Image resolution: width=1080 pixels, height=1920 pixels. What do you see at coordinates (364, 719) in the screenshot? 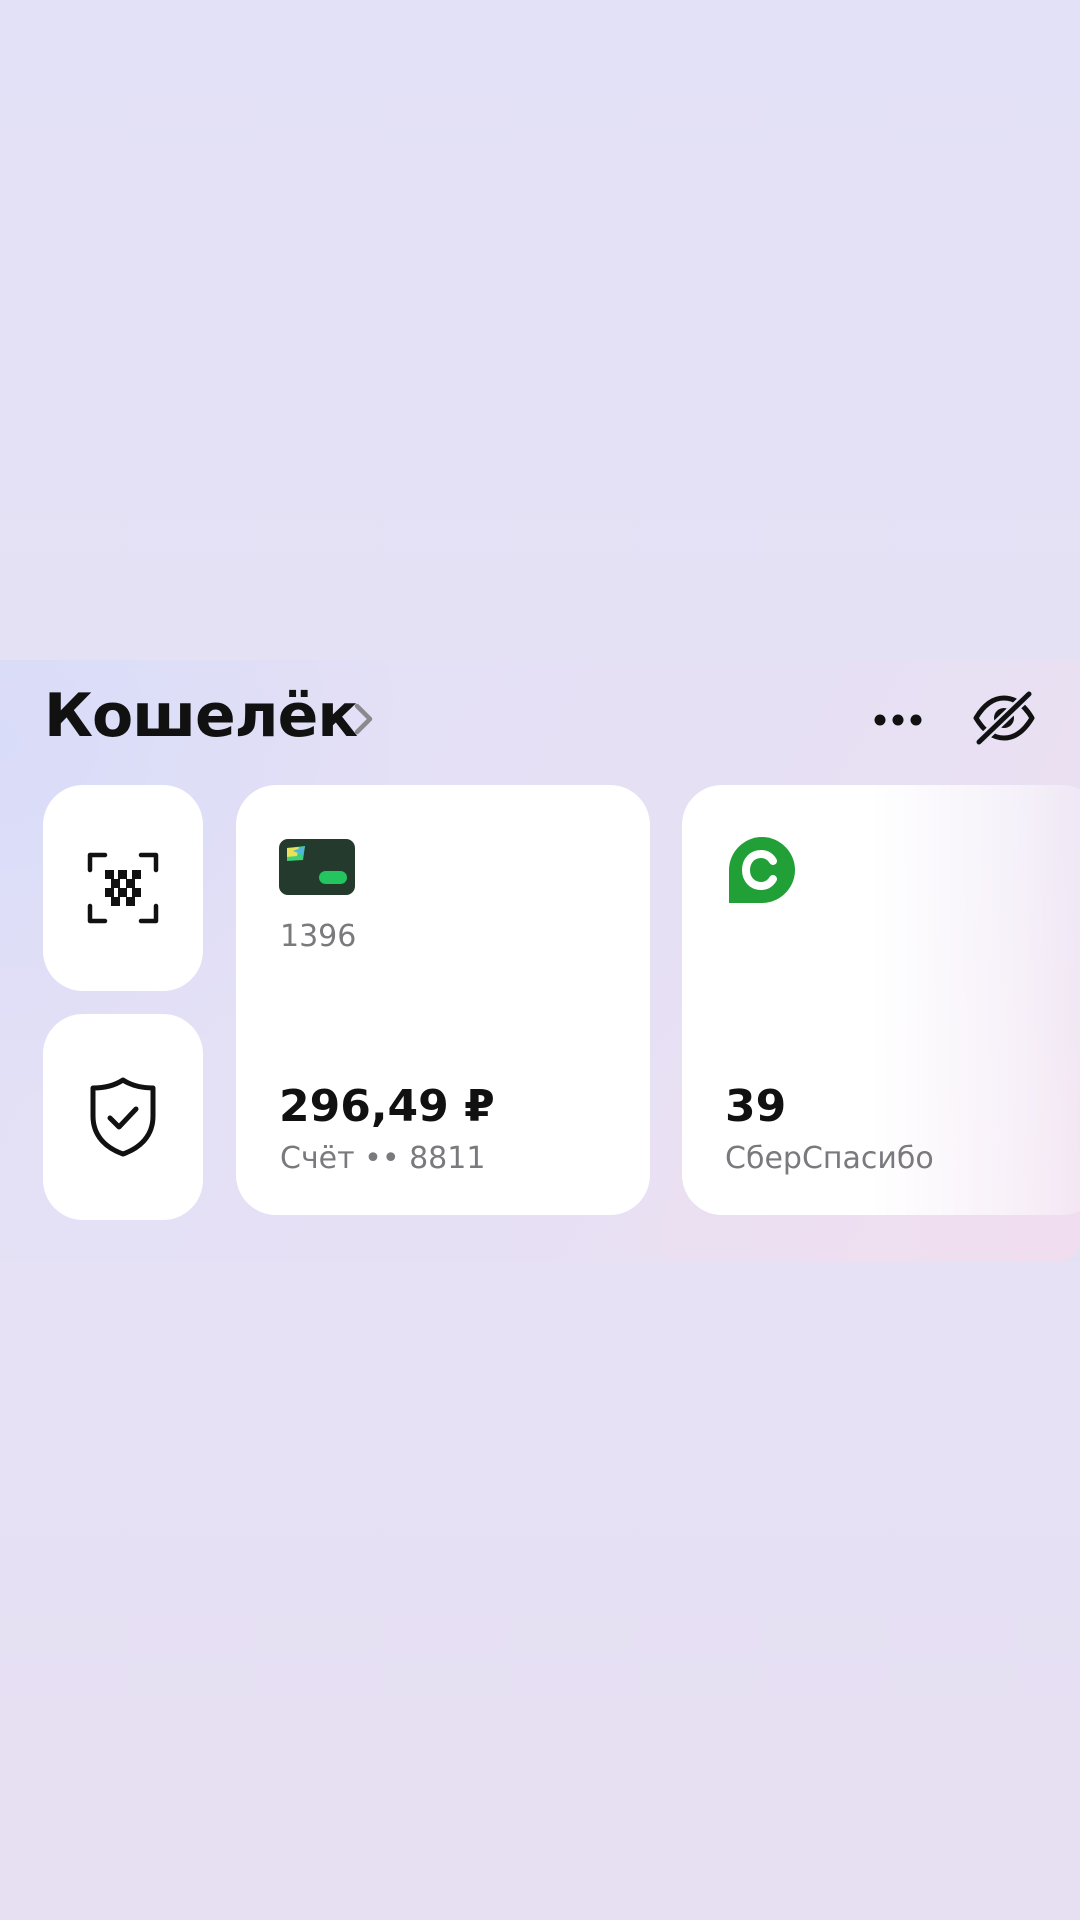
I see `chevron-right-icon` at bounding box center [364, 719].